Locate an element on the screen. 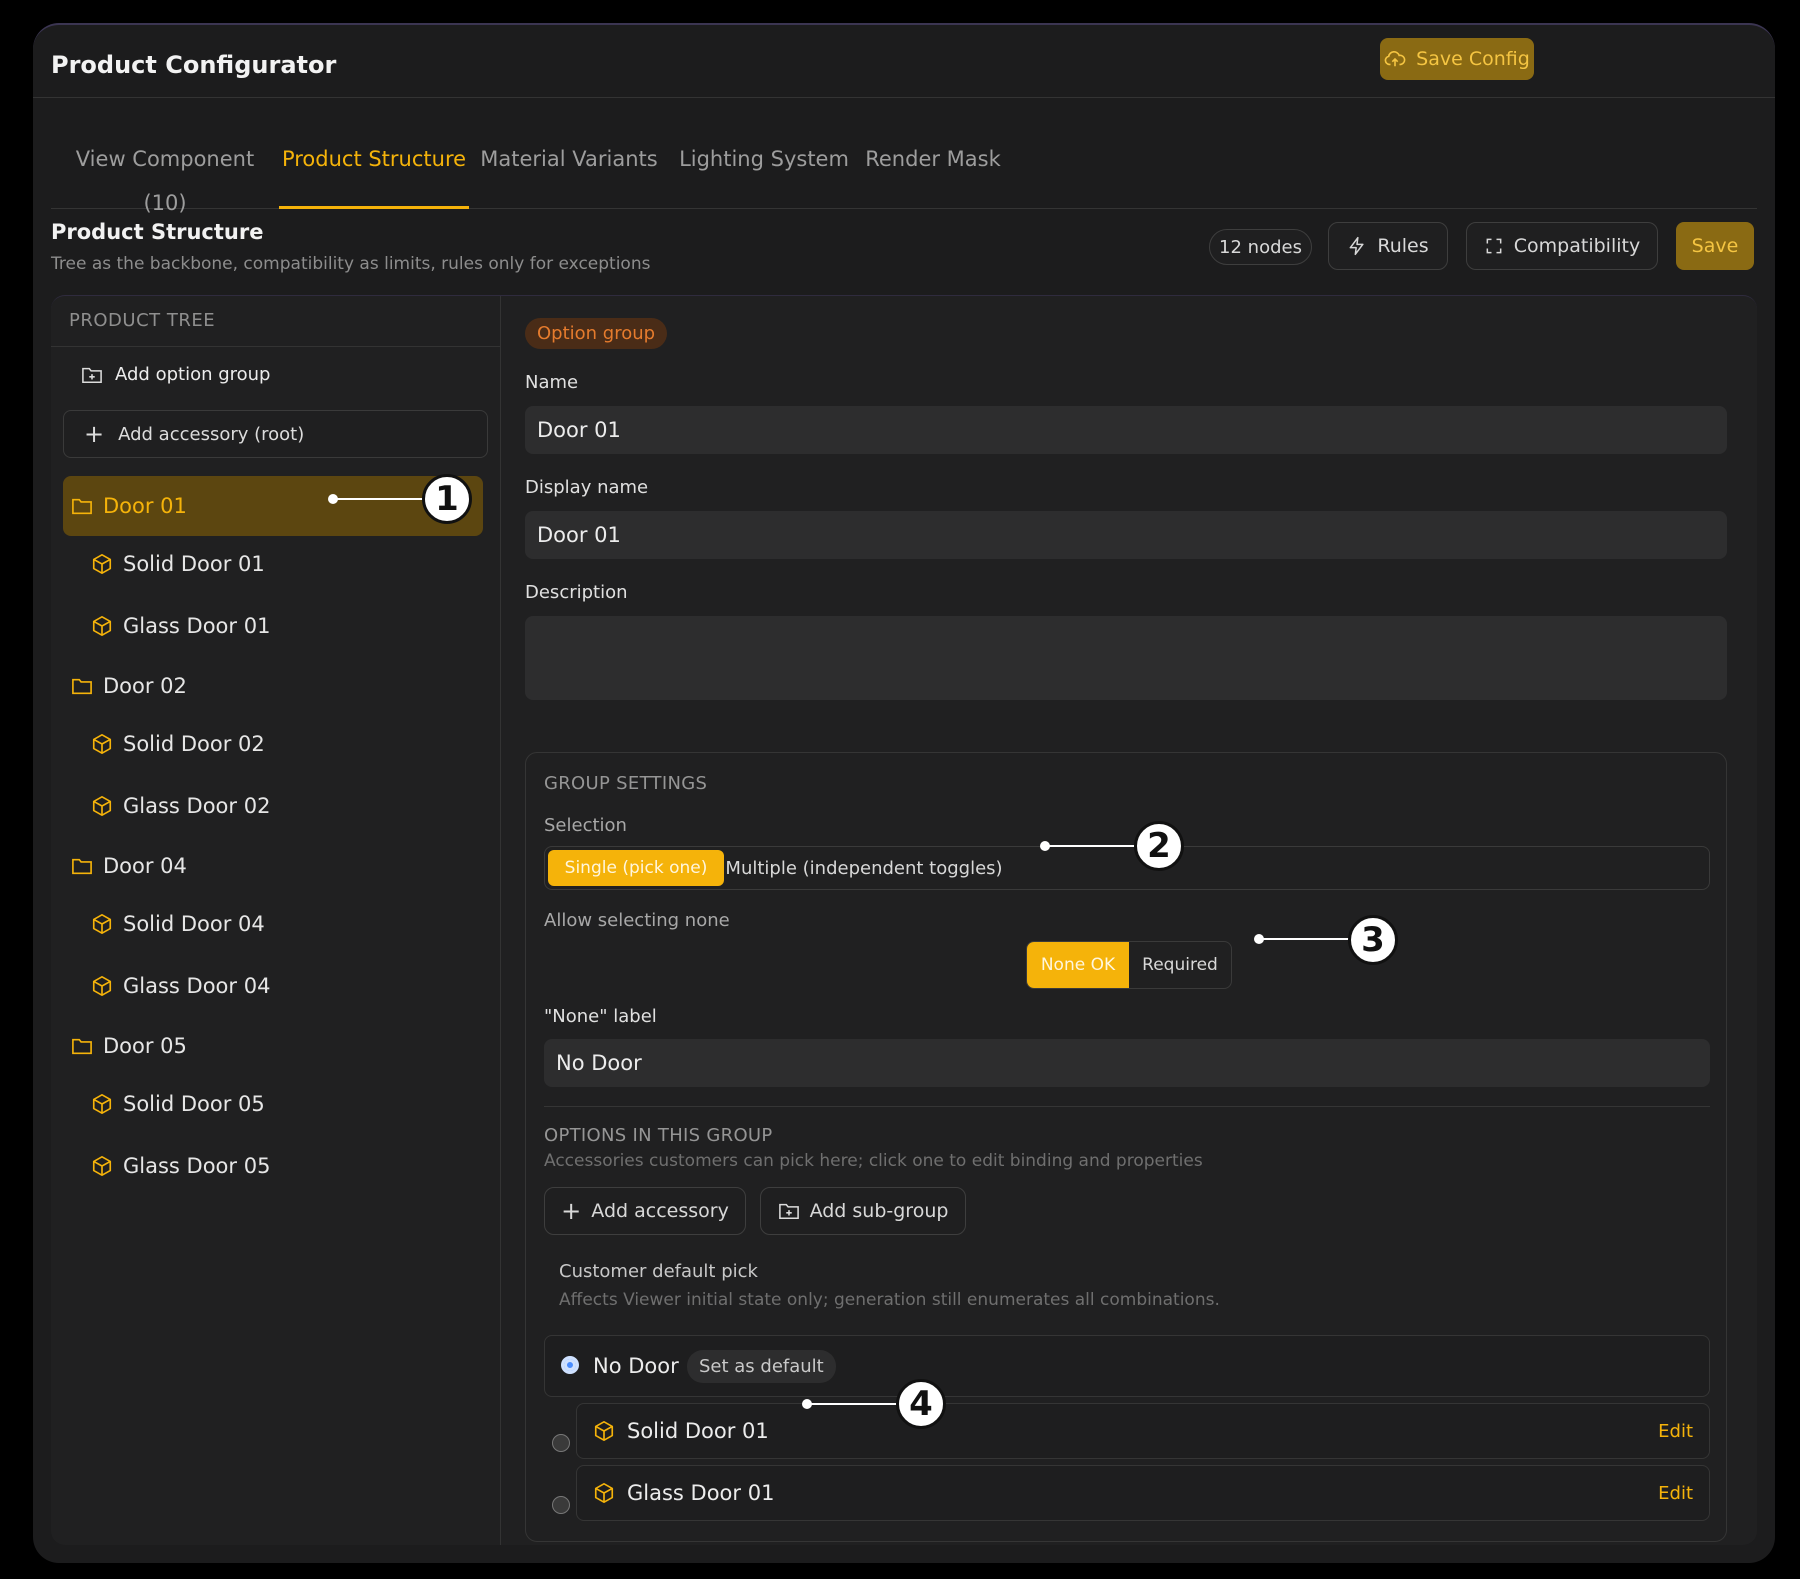  option-row-solid-door: Solid Door 01 Edit is located at coordinates (1143, 1431).